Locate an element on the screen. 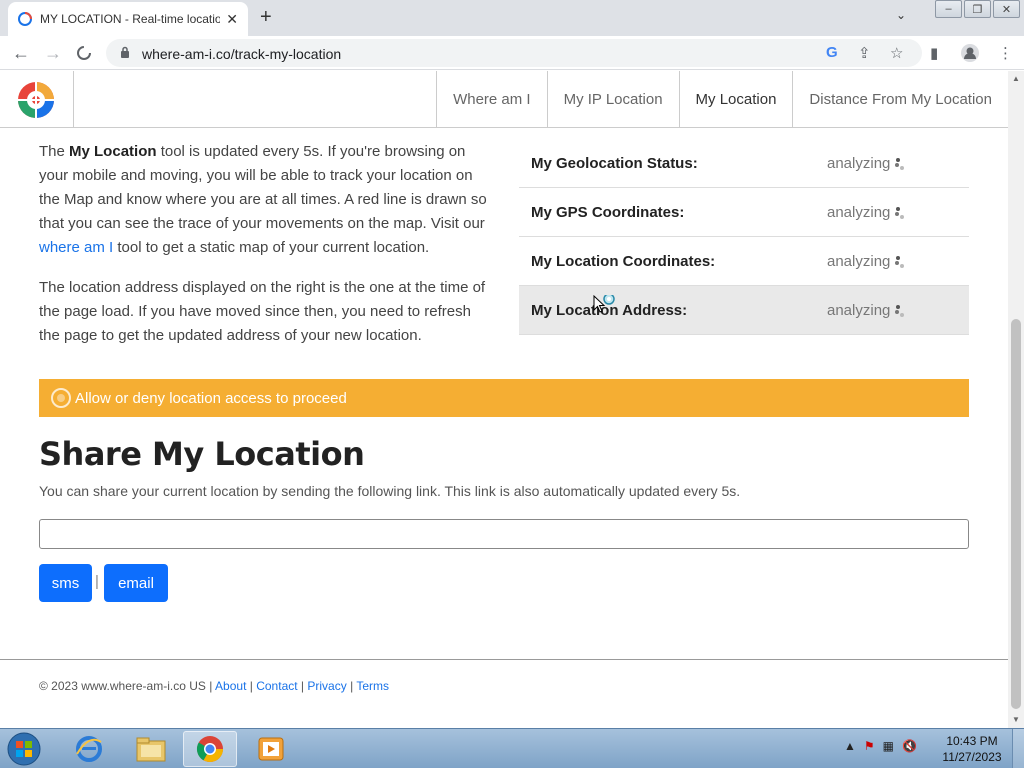 The height and width of the screenshot is (768, 1024). profile-avatar-icon is located at coordinates (970, 53).